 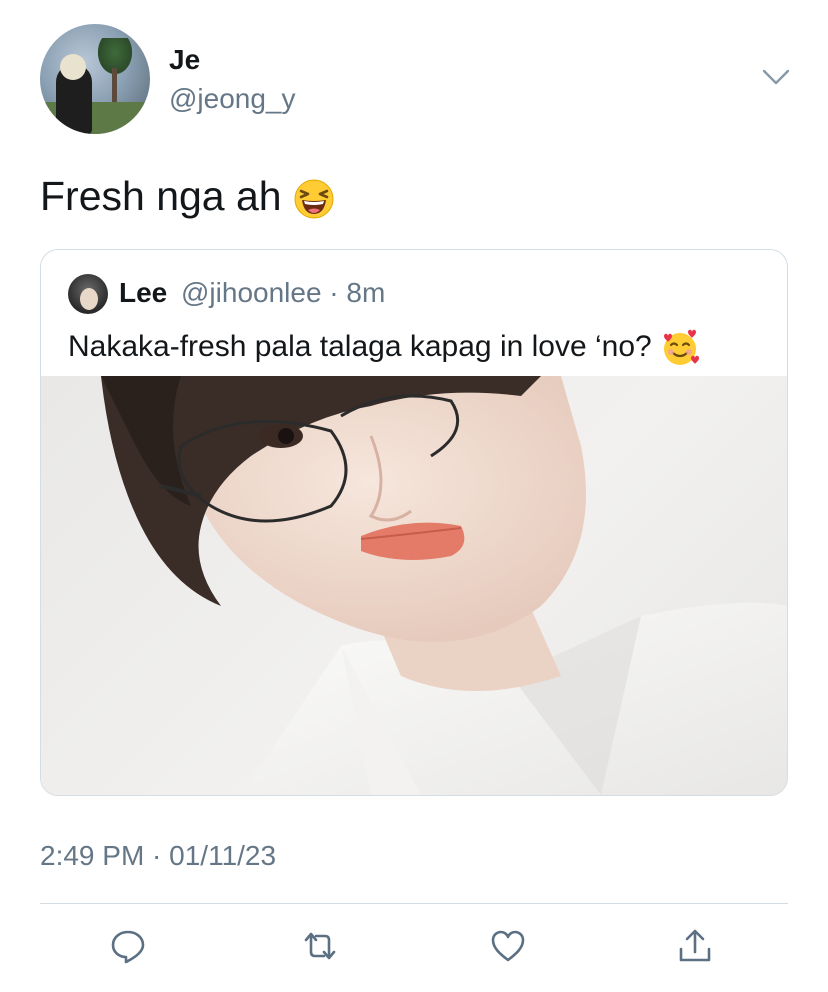 What do you see at coordinates (184, 60) in the screenshot?
I see `author-display-name: Je` at bounding box center [184, 60].